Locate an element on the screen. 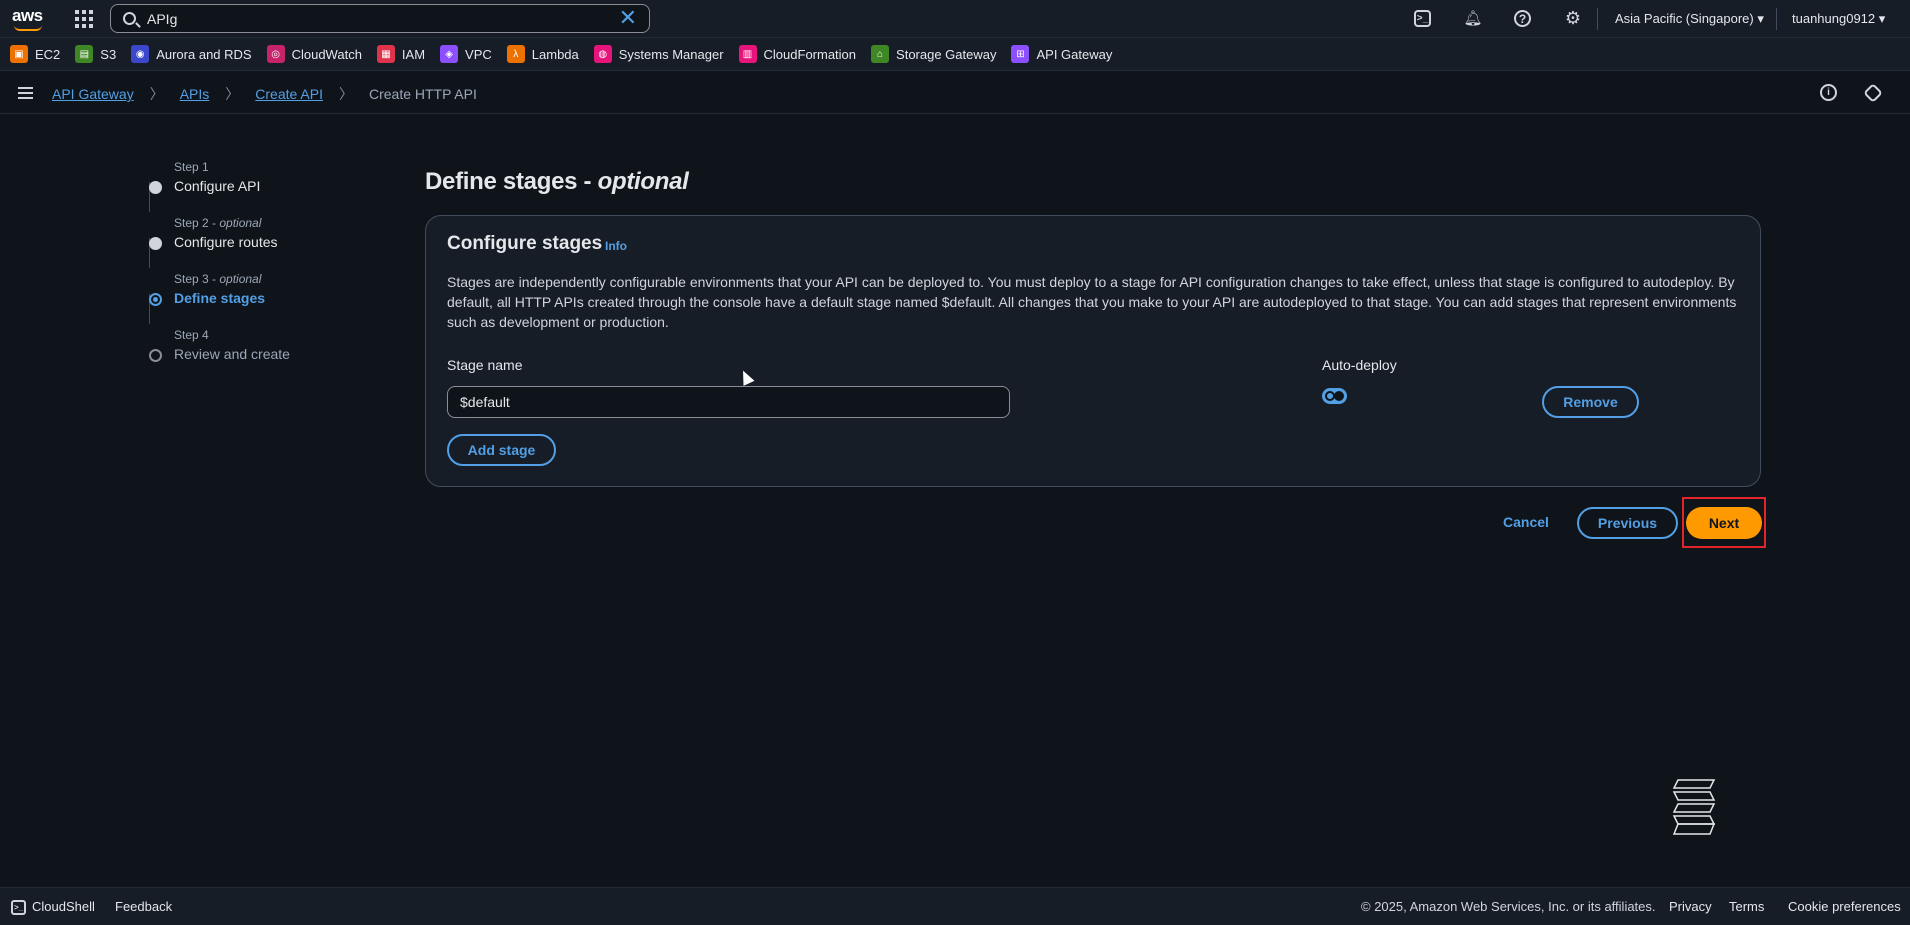 This screenshot has height=925, width=1910. previous-button: Previous is located at coordinates (1627, 523).